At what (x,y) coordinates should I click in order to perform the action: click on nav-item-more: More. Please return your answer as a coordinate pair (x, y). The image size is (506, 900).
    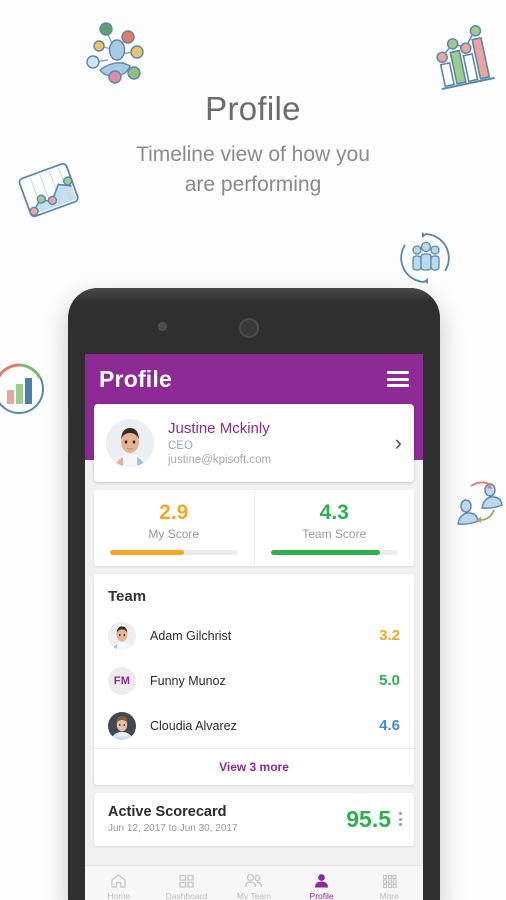
    Looking at the image, I should click on (389, 886).